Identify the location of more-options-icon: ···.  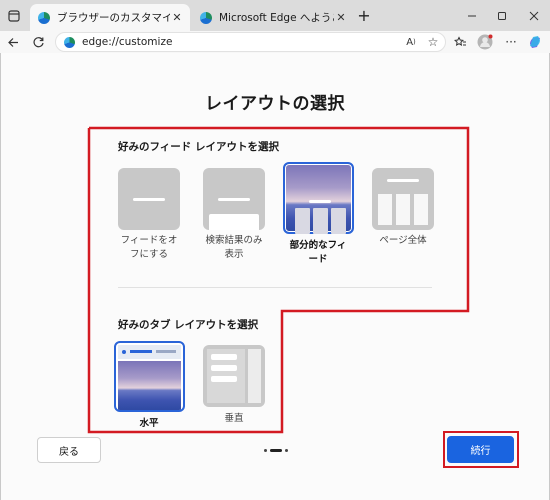
(511, 42).